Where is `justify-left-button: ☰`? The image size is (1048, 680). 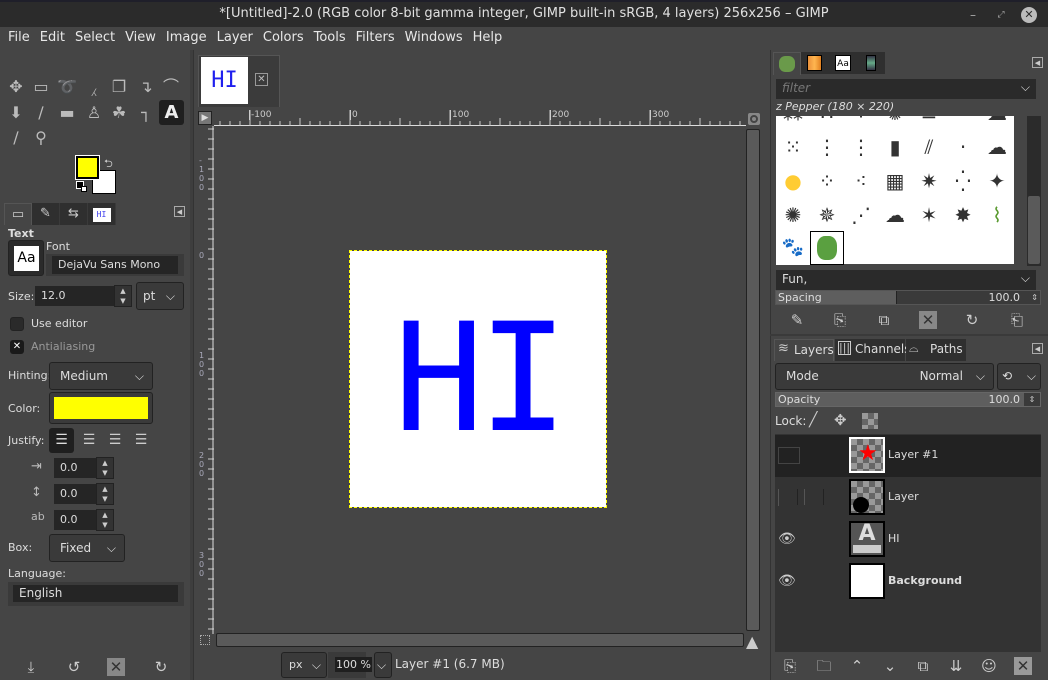 justify-left-button: ☰ is located at coordinates (61, 440).